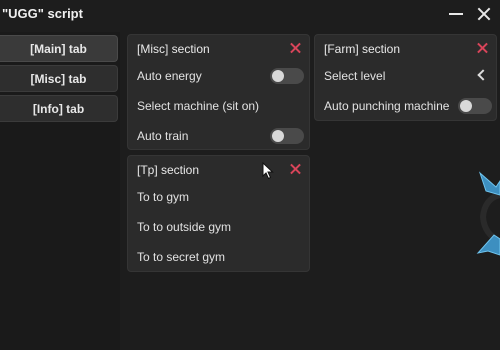 This screenshot has width=500, height=350. What do you see at coordinates (296, 48) in the screenshot?
I see `misc-section-close-icon` at bounding box center [296, 48].